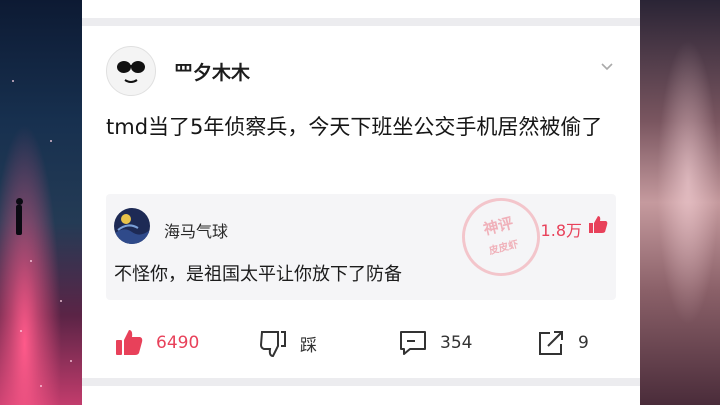 The width and height of the screenshot is (720, 405). I want to click on post-body-text: tmd当了5年侦察兵，今天下班坐公交手机居然被偷了, so click(354, 127).